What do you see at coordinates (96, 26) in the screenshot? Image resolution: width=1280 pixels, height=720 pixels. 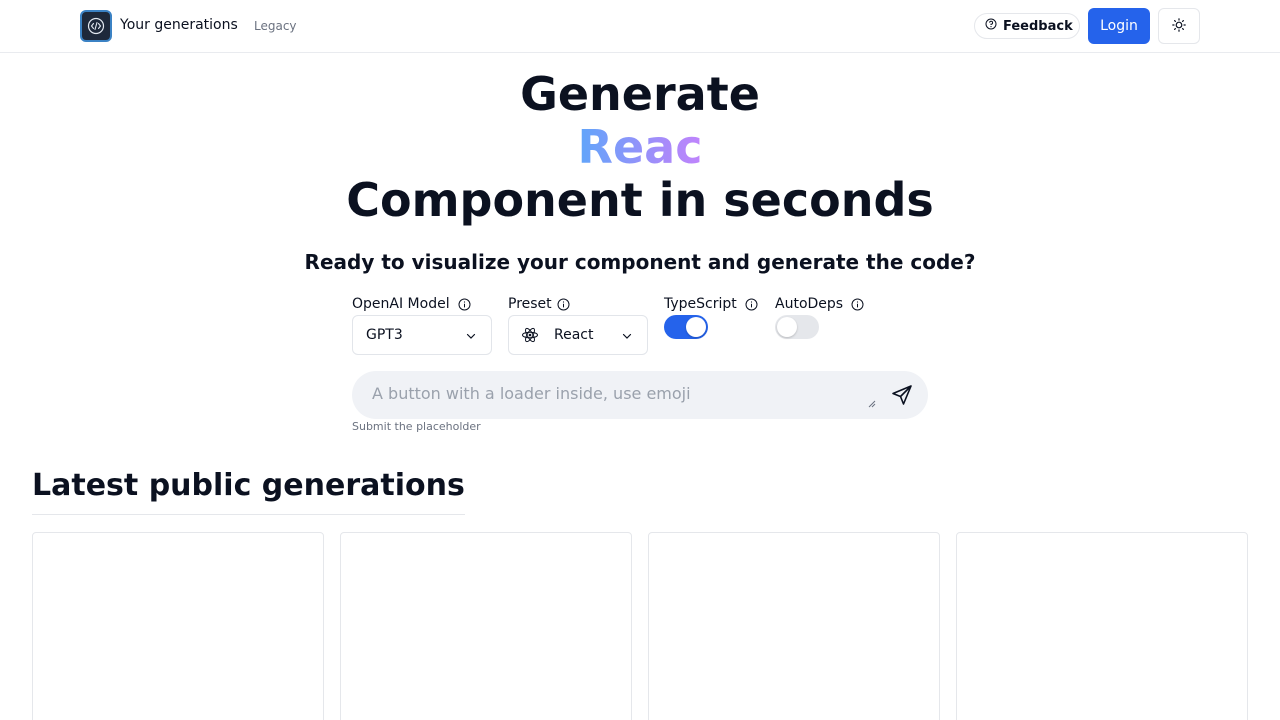 I see `code-logo-icon` at bounding box center [96, 26].